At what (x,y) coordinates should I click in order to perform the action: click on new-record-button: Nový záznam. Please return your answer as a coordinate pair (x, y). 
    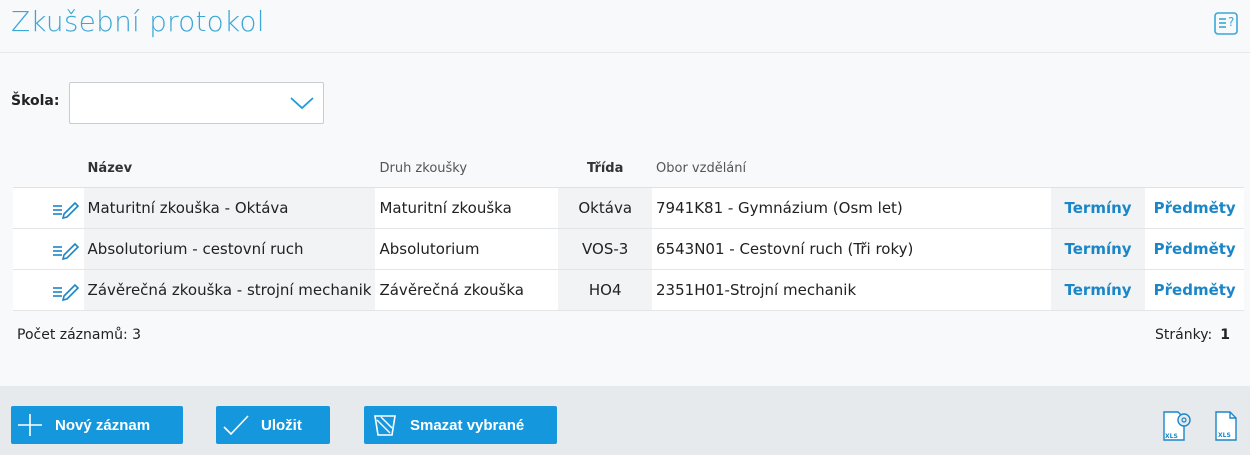
    Looking at the image, I should click on (97, 425).